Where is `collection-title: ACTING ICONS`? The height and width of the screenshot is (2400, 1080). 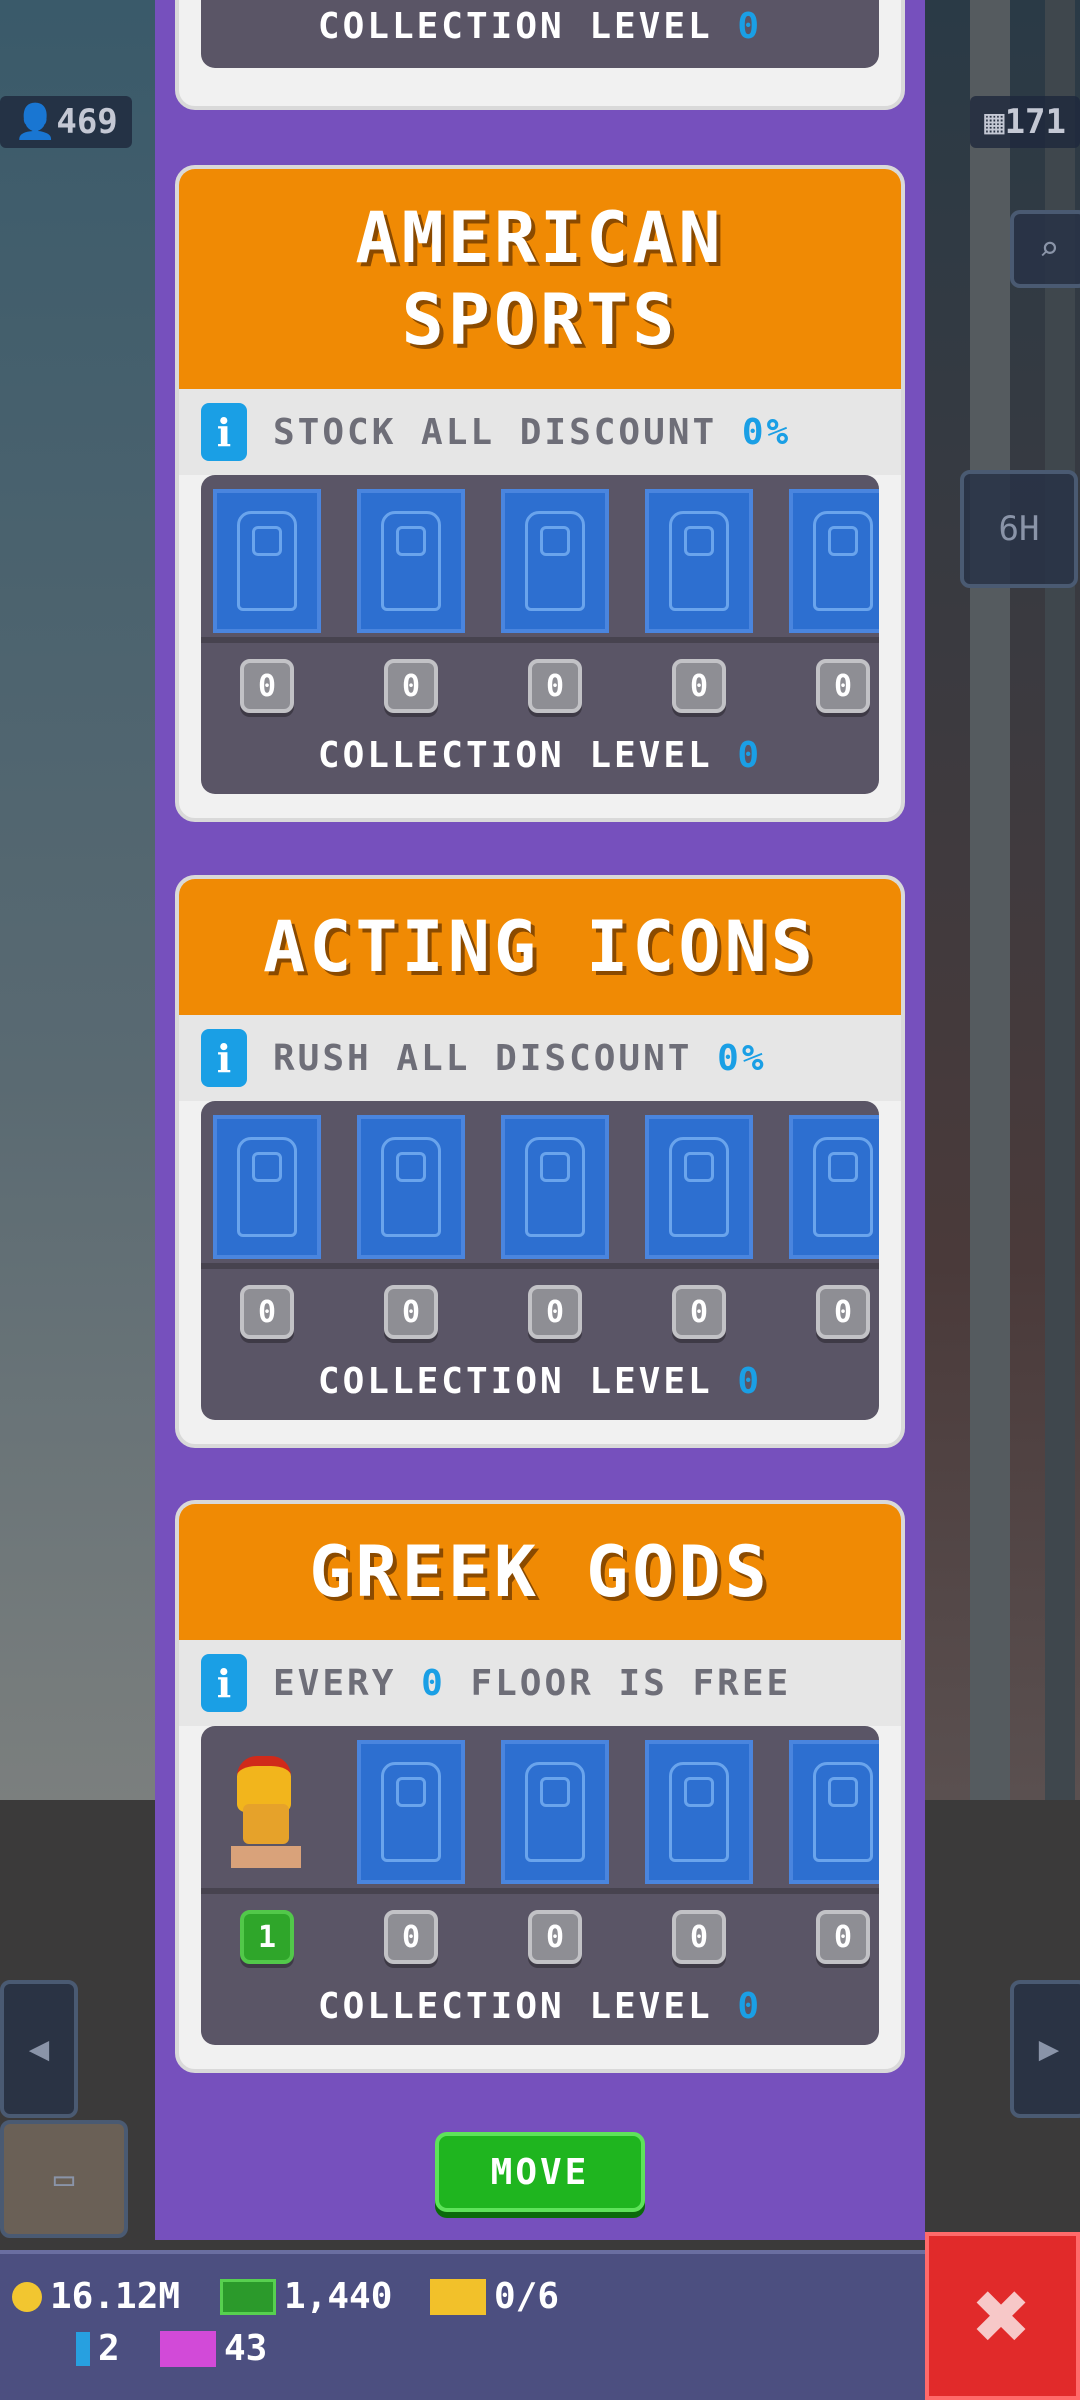 collection-title: ACTING ICONS is located at coordinates (540, 947).